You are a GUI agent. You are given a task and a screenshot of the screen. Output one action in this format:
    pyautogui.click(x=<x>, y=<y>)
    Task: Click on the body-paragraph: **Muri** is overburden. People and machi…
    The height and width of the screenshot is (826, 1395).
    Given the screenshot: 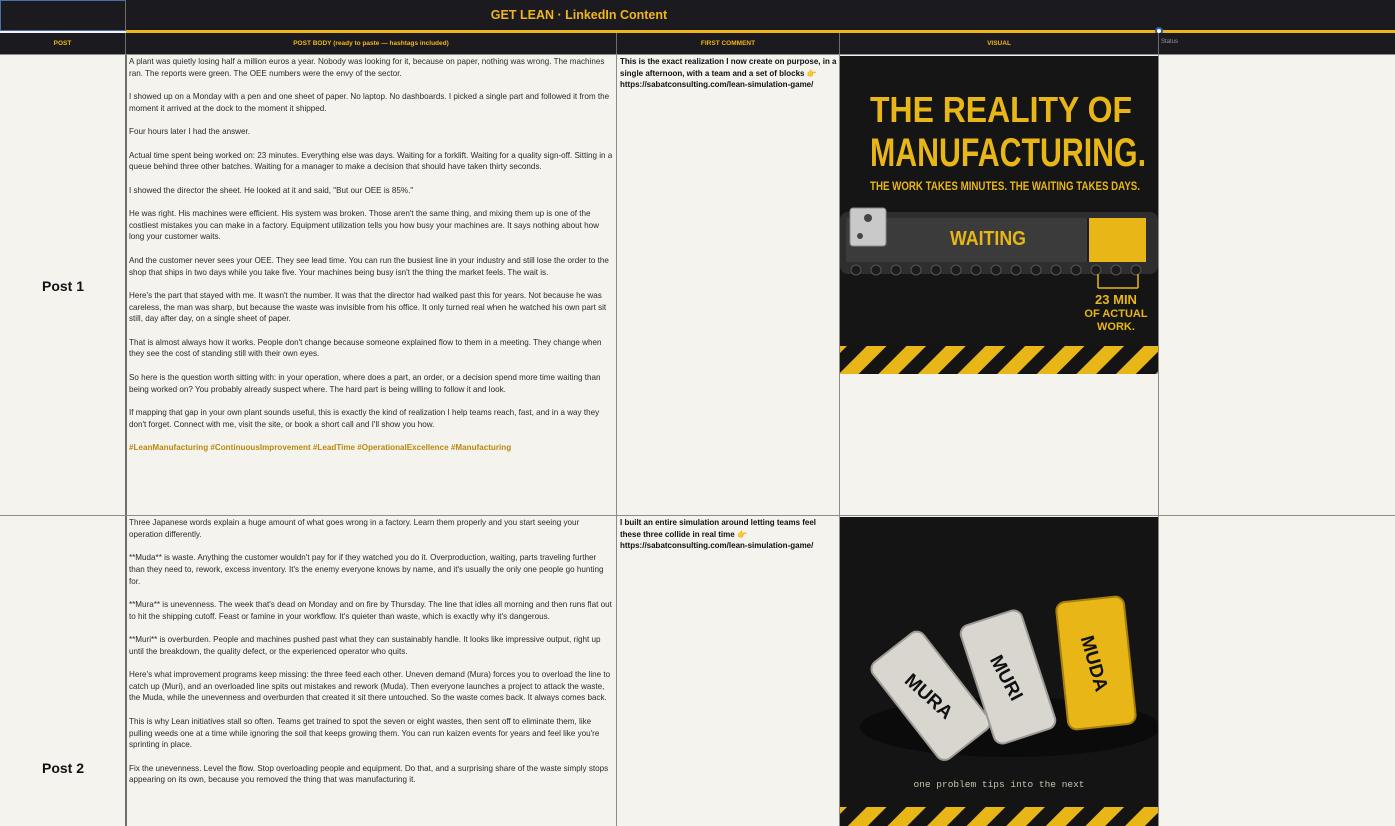 What is the action you would take?
    pyautogui.click(x=365, y=645)
    